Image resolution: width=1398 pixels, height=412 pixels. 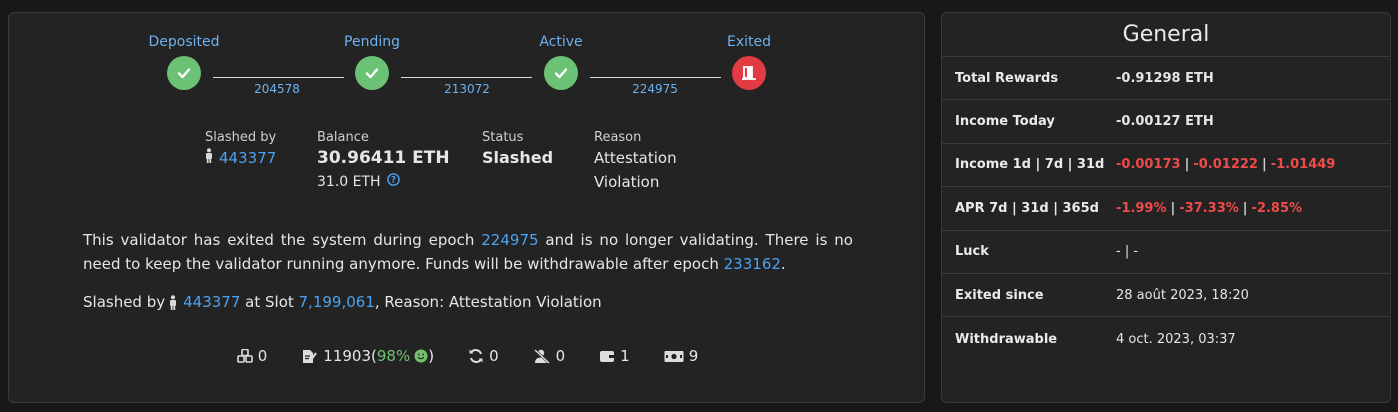 What do you see at coordinates (269, 302) in the screenshot?
I see `slash-at-slot: at Slot` at bounding box center [269, 302].